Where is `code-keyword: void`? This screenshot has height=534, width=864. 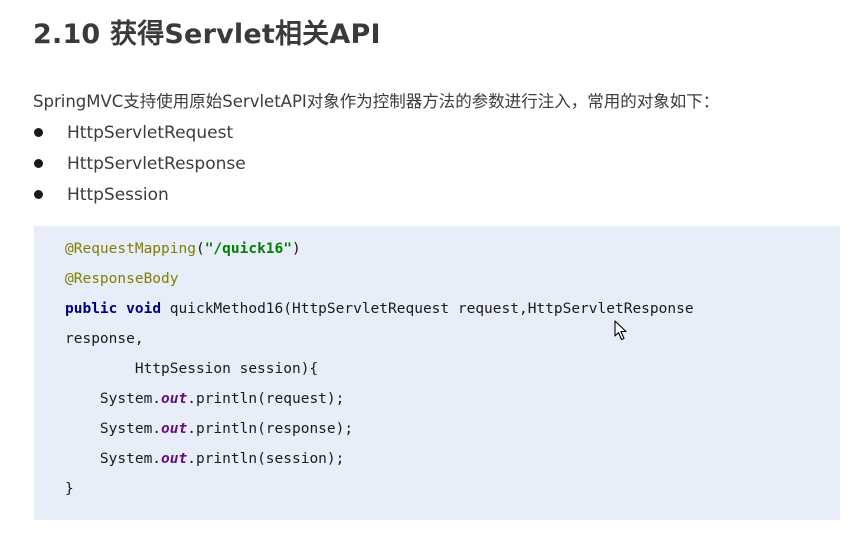 code-keyword: void is located at coordinates (144, 309).